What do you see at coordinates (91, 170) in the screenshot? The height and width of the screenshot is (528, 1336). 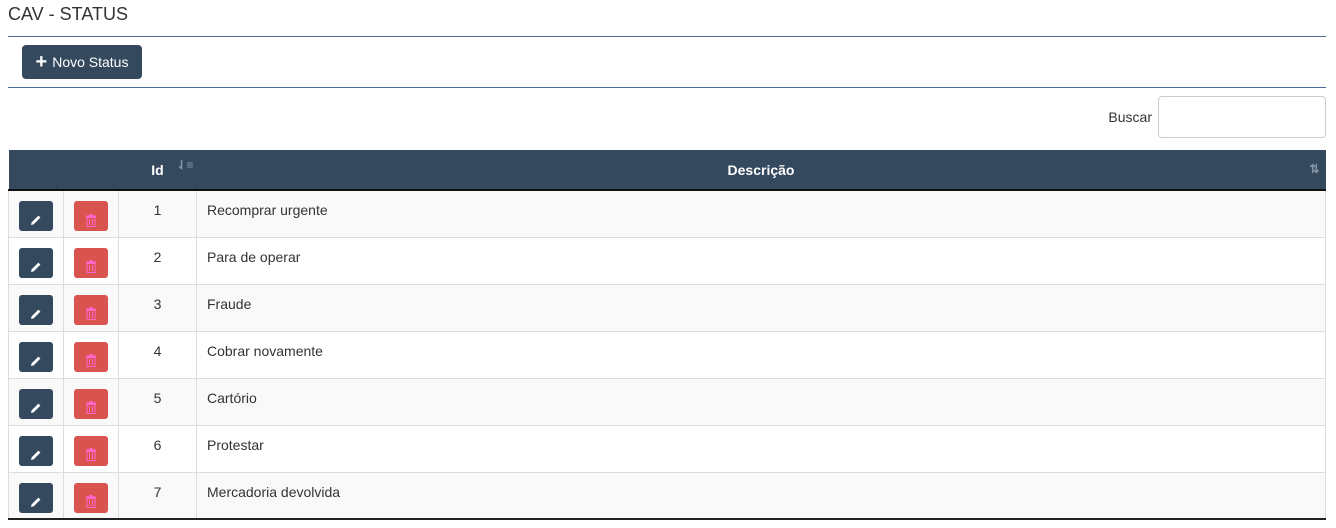 I see `header-delete-column` at bounding box center [91, 170].